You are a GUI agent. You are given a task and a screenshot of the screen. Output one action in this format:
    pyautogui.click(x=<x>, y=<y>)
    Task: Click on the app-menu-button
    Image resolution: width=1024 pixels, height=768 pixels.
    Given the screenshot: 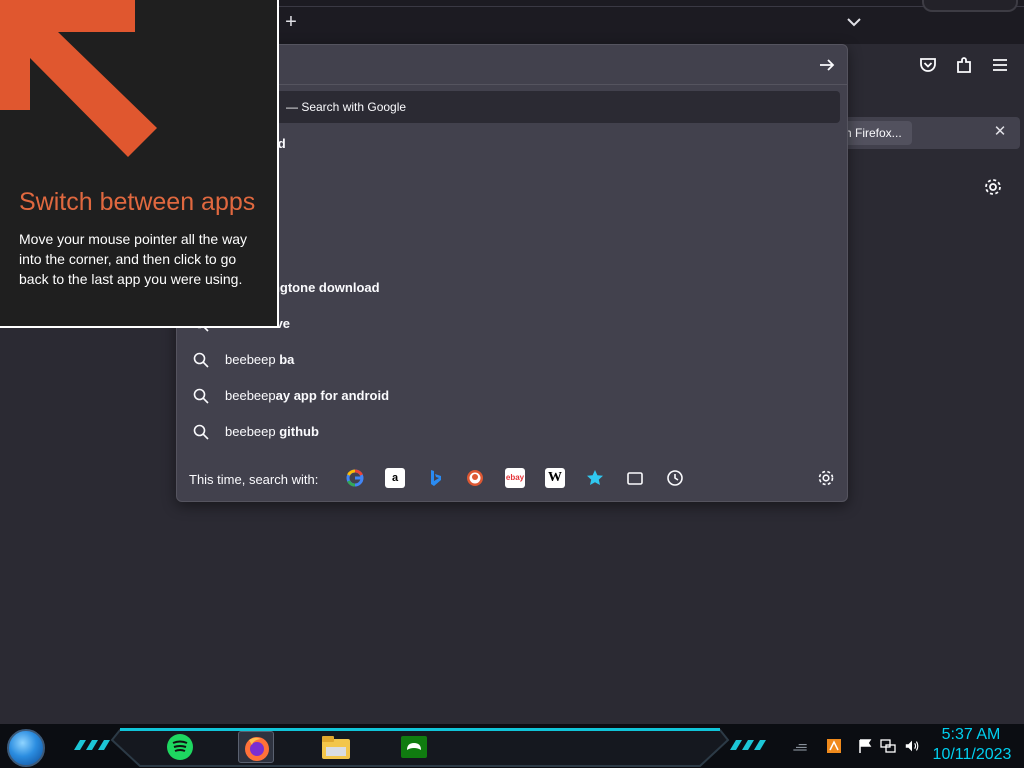 What is the action you would take?
    pyautogui.click(x=1000, y=65)
    